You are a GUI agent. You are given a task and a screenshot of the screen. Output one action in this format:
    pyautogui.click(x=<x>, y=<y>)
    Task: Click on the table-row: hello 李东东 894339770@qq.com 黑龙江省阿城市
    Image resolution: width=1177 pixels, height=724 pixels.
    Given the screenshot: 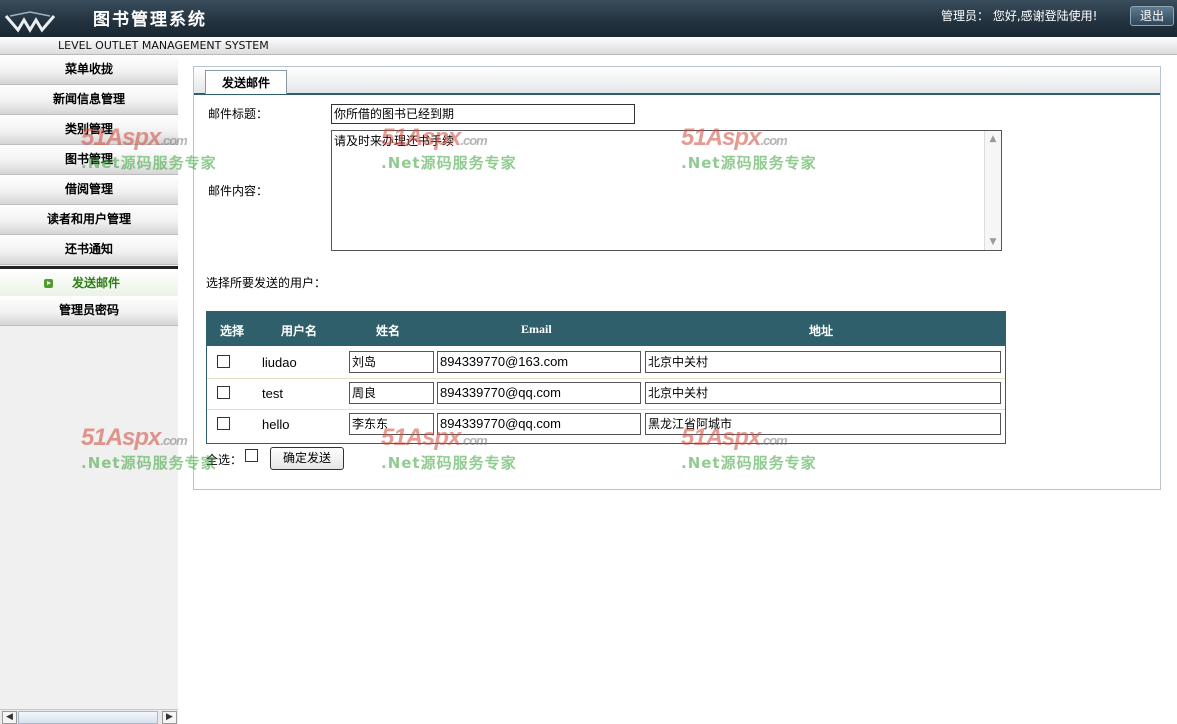 What is the action you would take?
    pyautogui.click(x=606, y=424)
    